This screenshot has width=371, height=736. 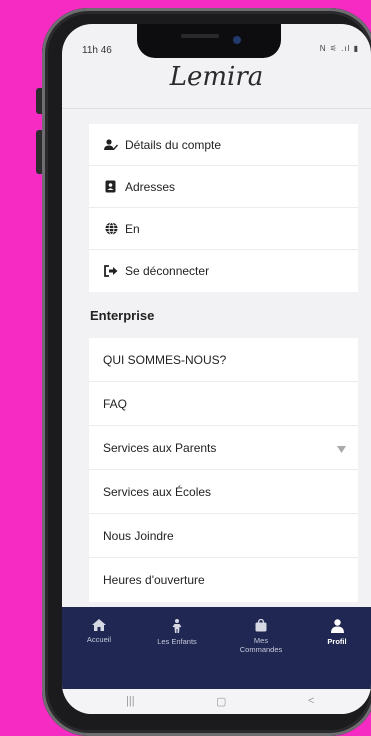 I want to click on status-time: 11h 46, so click(x=97, y=50).